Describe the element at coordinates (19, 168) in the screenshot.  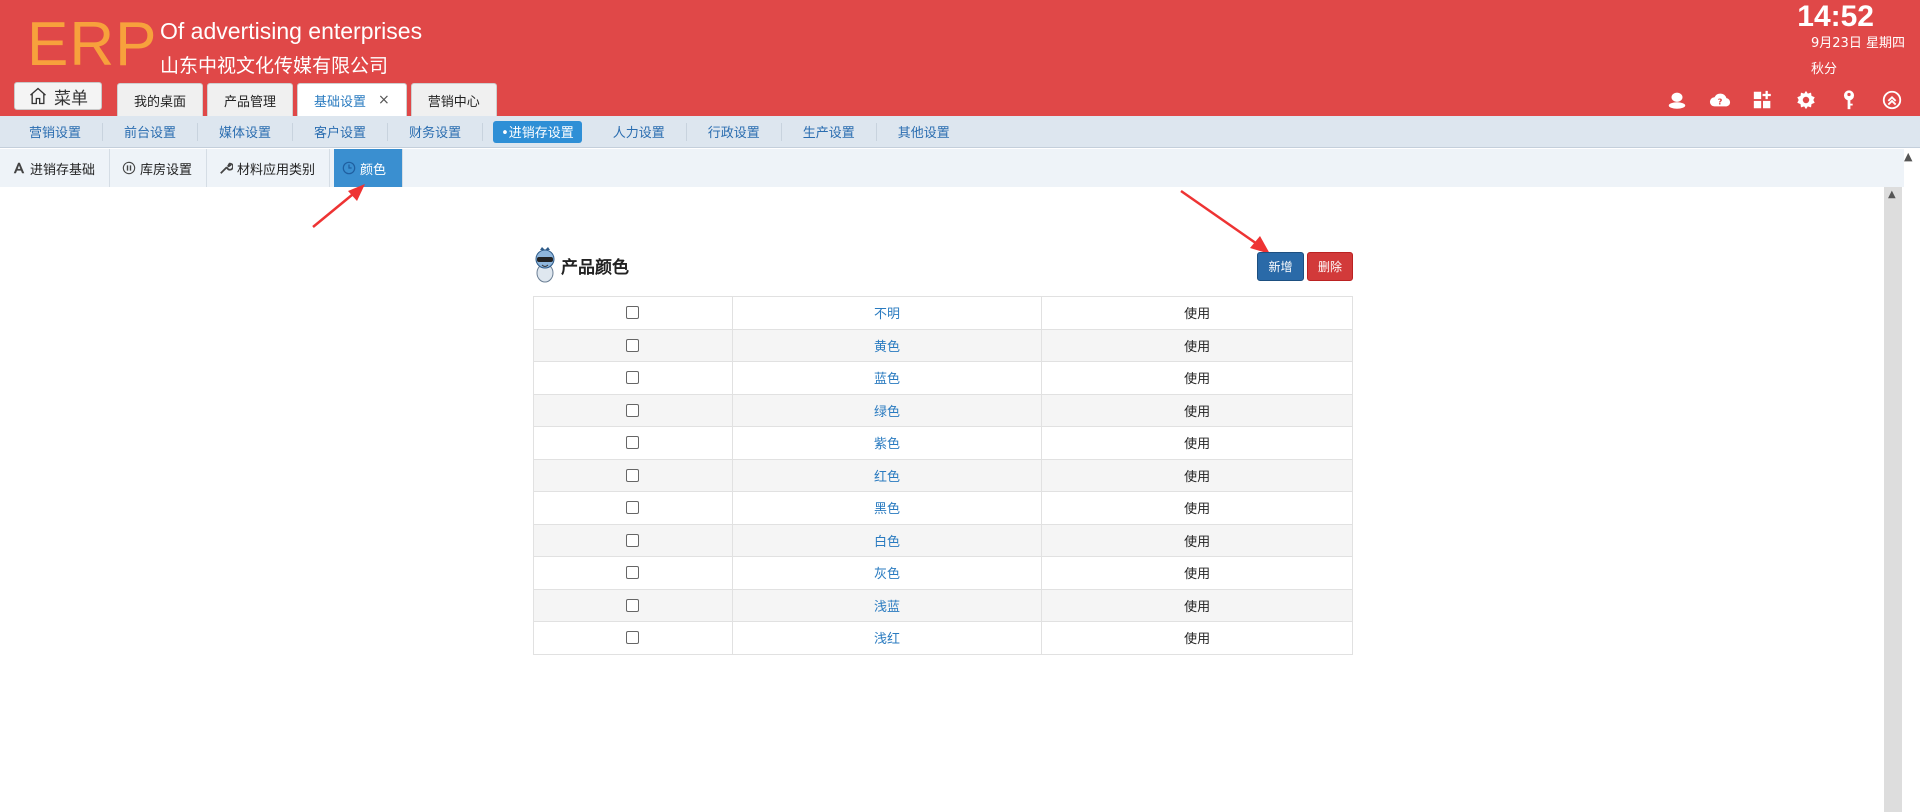
I see `font-a-icon` at that location.